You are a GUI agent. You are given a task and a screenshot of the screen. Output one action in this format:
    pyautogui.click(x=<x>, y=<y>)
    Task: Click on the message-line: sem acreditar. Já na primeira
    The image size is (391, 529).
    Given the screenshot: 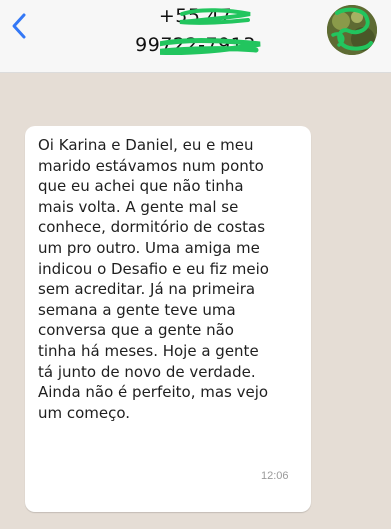 What is the action you would take?
    pyautogui.click(x=147, y=289)
    